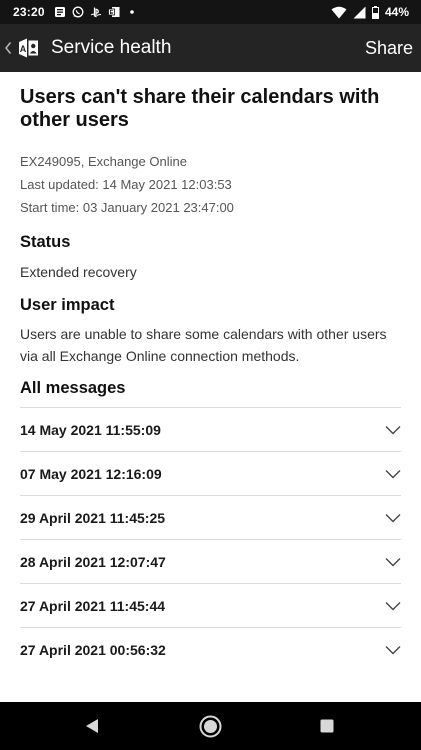 Image resolution: width=421 pixels, height=750 pixels. What do you see at coordinates (93, 561) in the screenshot?
I see `message-date: 28 April 2021 12:07:47` at bounding box center [93, 561].